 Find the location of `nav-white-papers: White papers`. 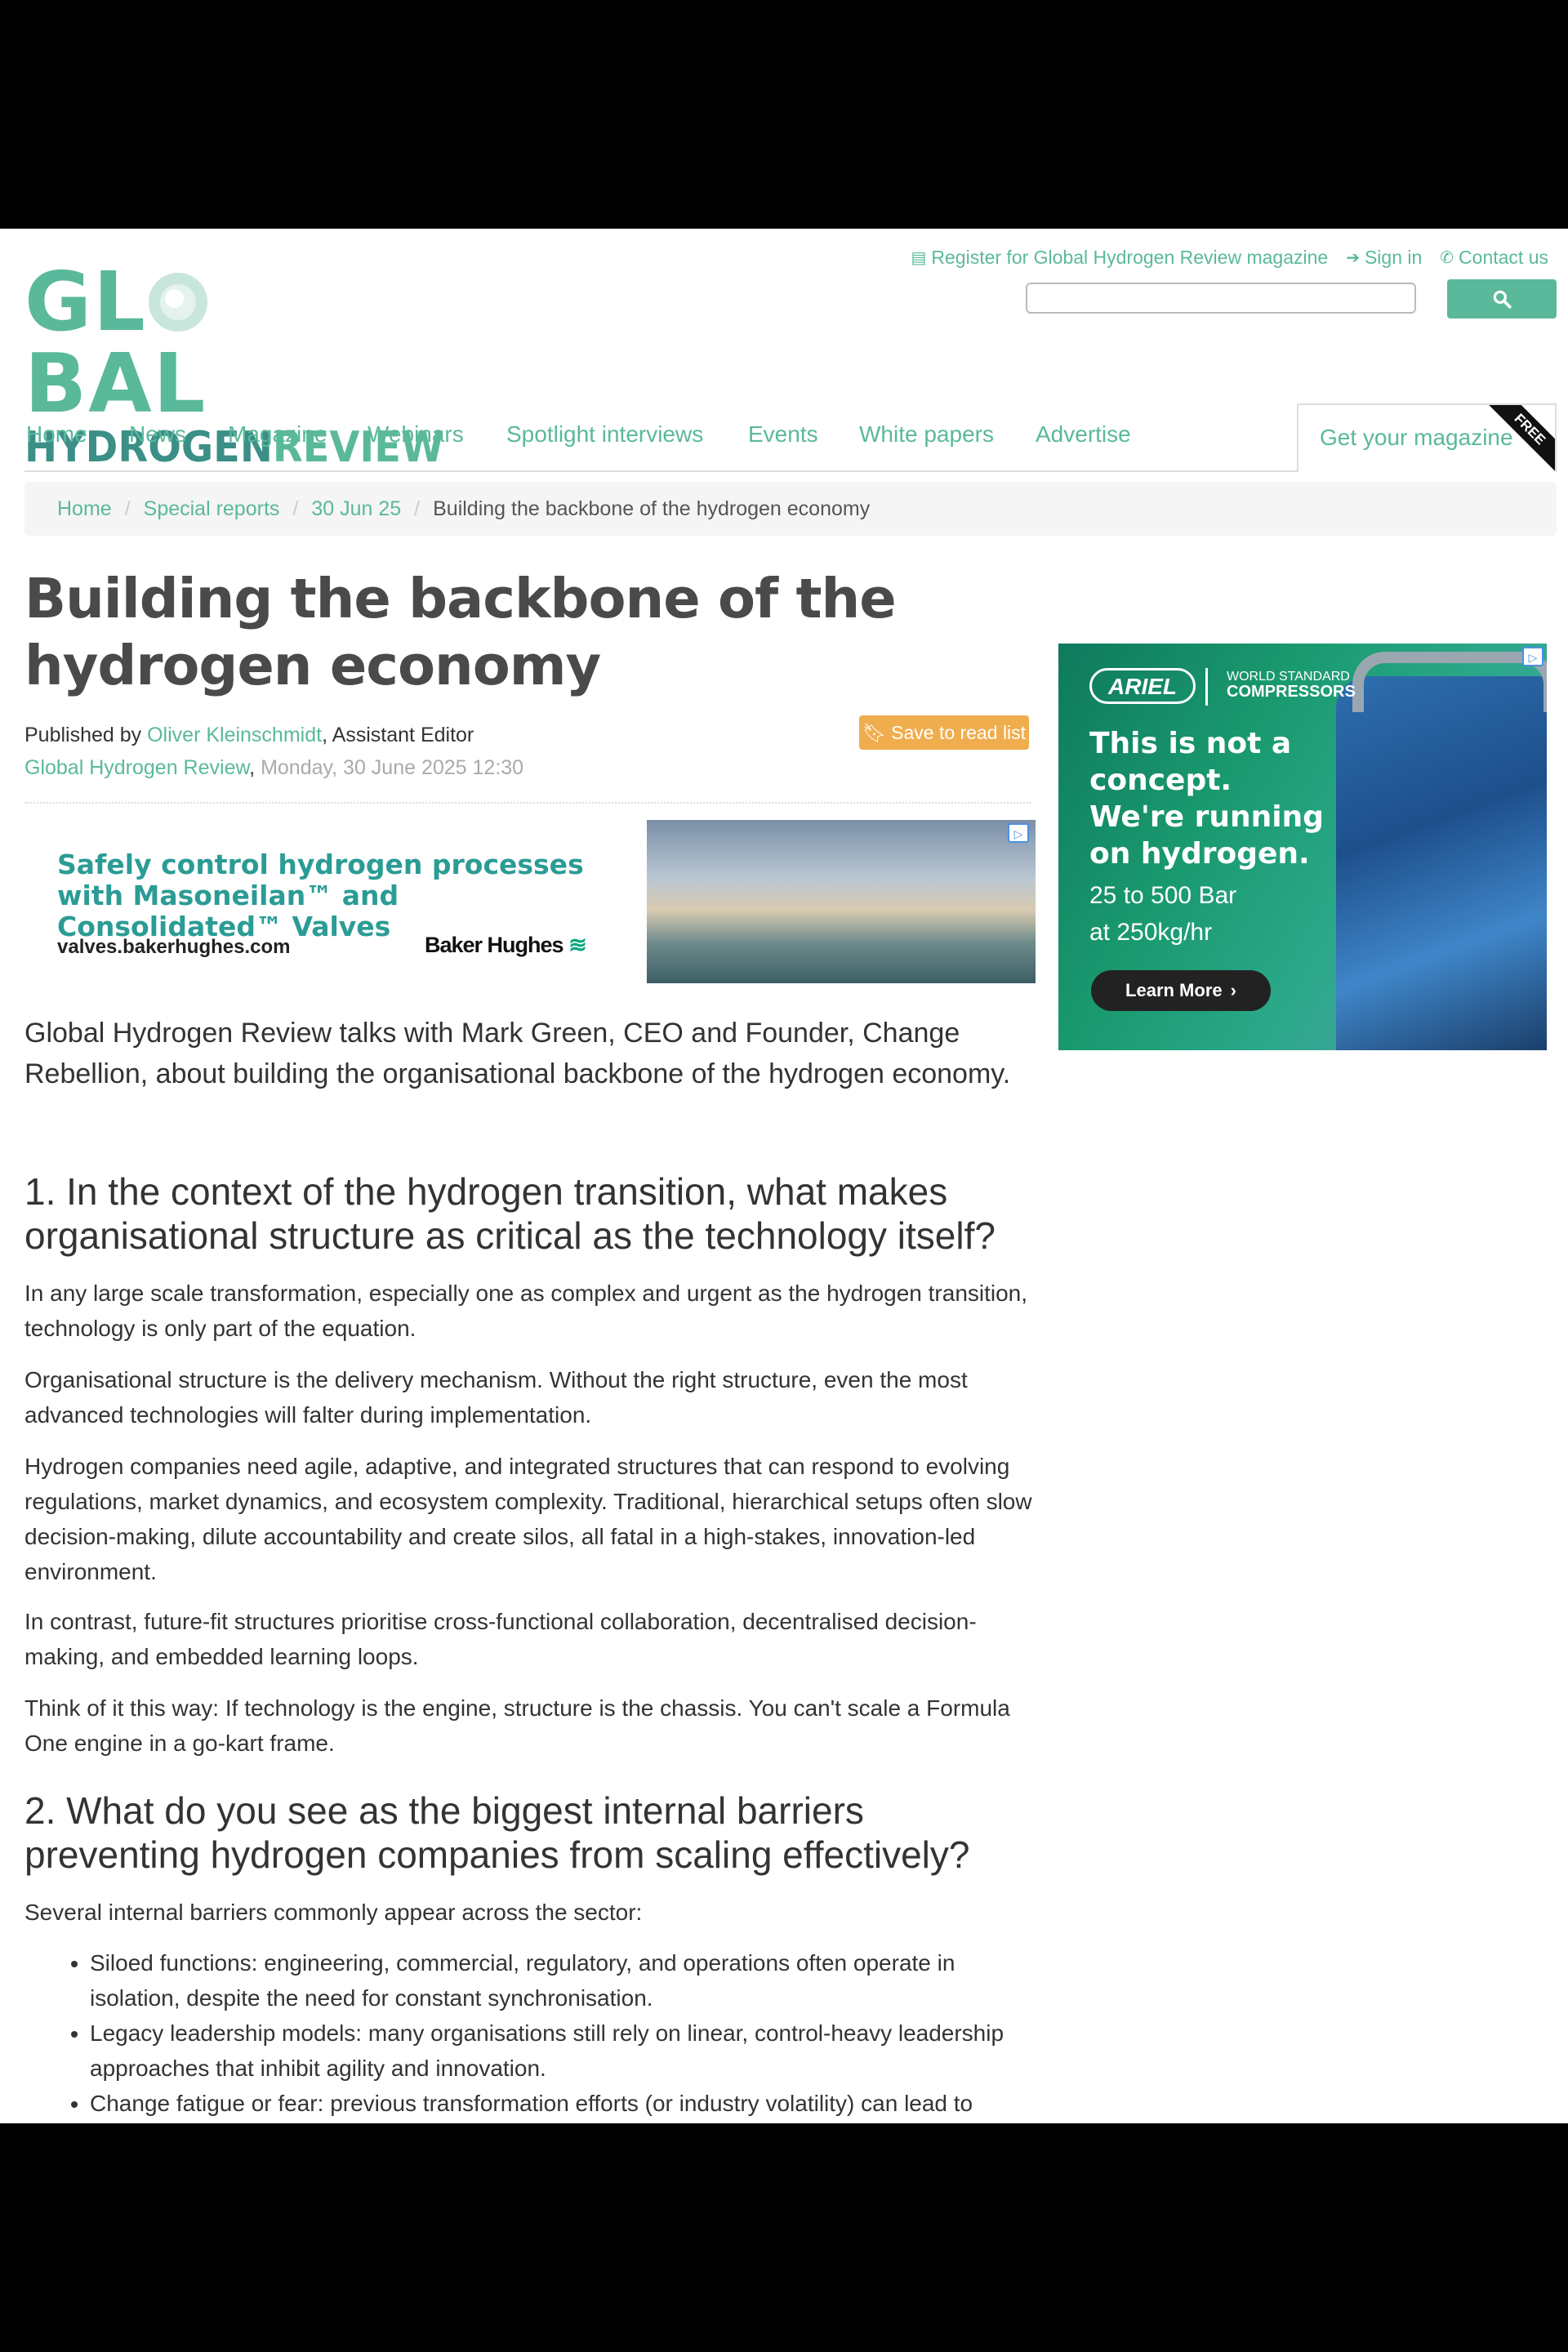

nav-white-papers: White papers is located at coordinates (927, 434).